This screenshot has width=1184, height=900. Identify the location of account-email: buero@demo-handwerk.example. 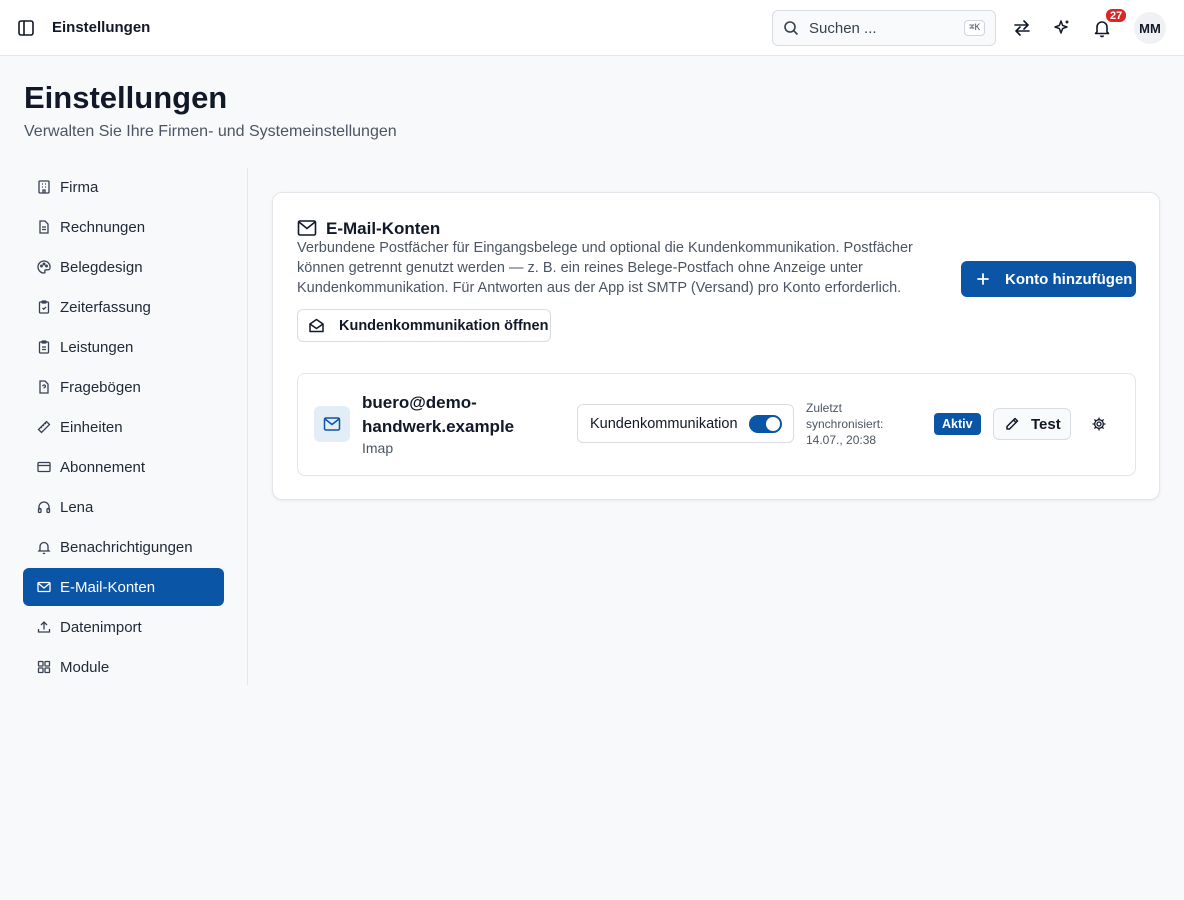
(438, 414).